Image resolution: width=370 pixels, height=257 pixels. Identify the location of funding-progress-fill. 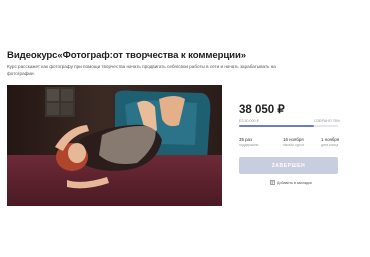
(277, 126).